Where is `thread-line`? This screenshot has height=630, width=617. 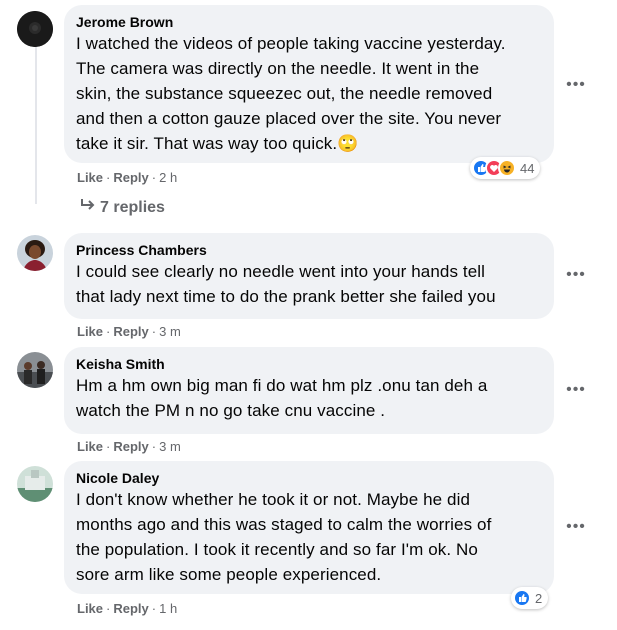
thread-line is located at coordinates (36, 124).